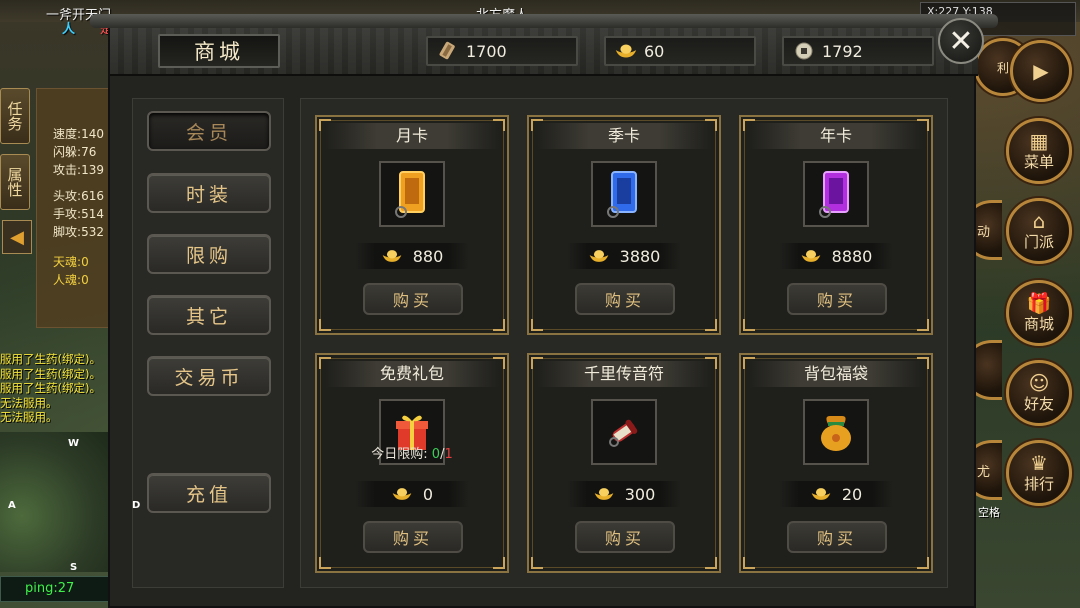  Describe the element at coordinates (436, 454) in the screenshot. I see `limit-used: 0` at that location.